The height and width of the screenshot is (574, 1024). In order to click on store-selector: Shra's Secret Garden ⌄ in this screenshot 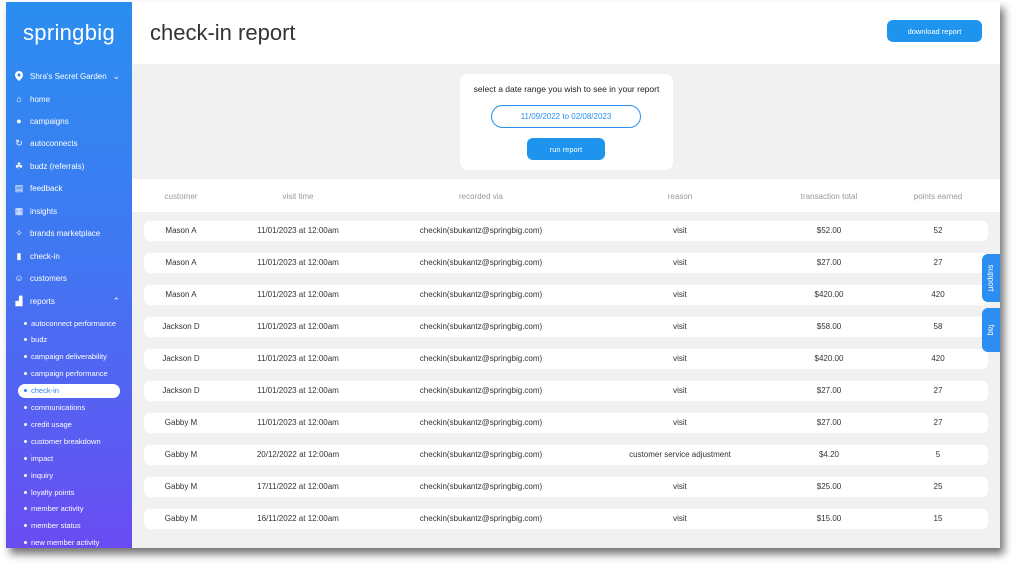, I will do `click(70, 76)`.